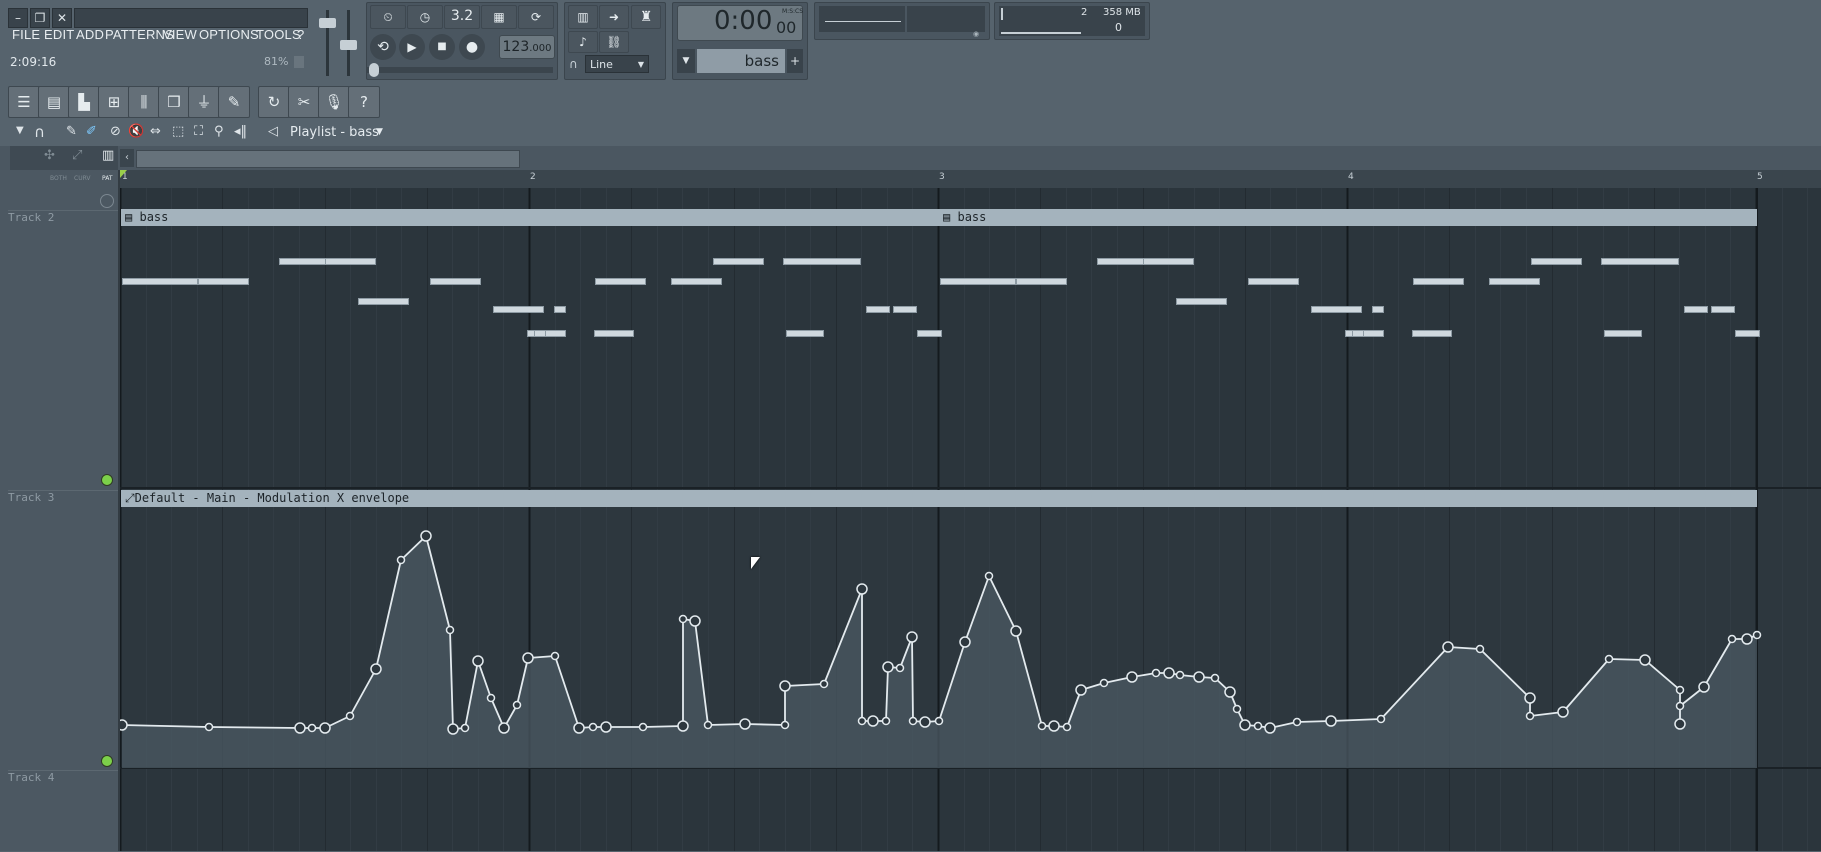 The image size is (1821, 852). What do you see at coordinates (155, 131) in the screenshot?
I see `slip-icon: ⇔` at bounding box center [155, 131].